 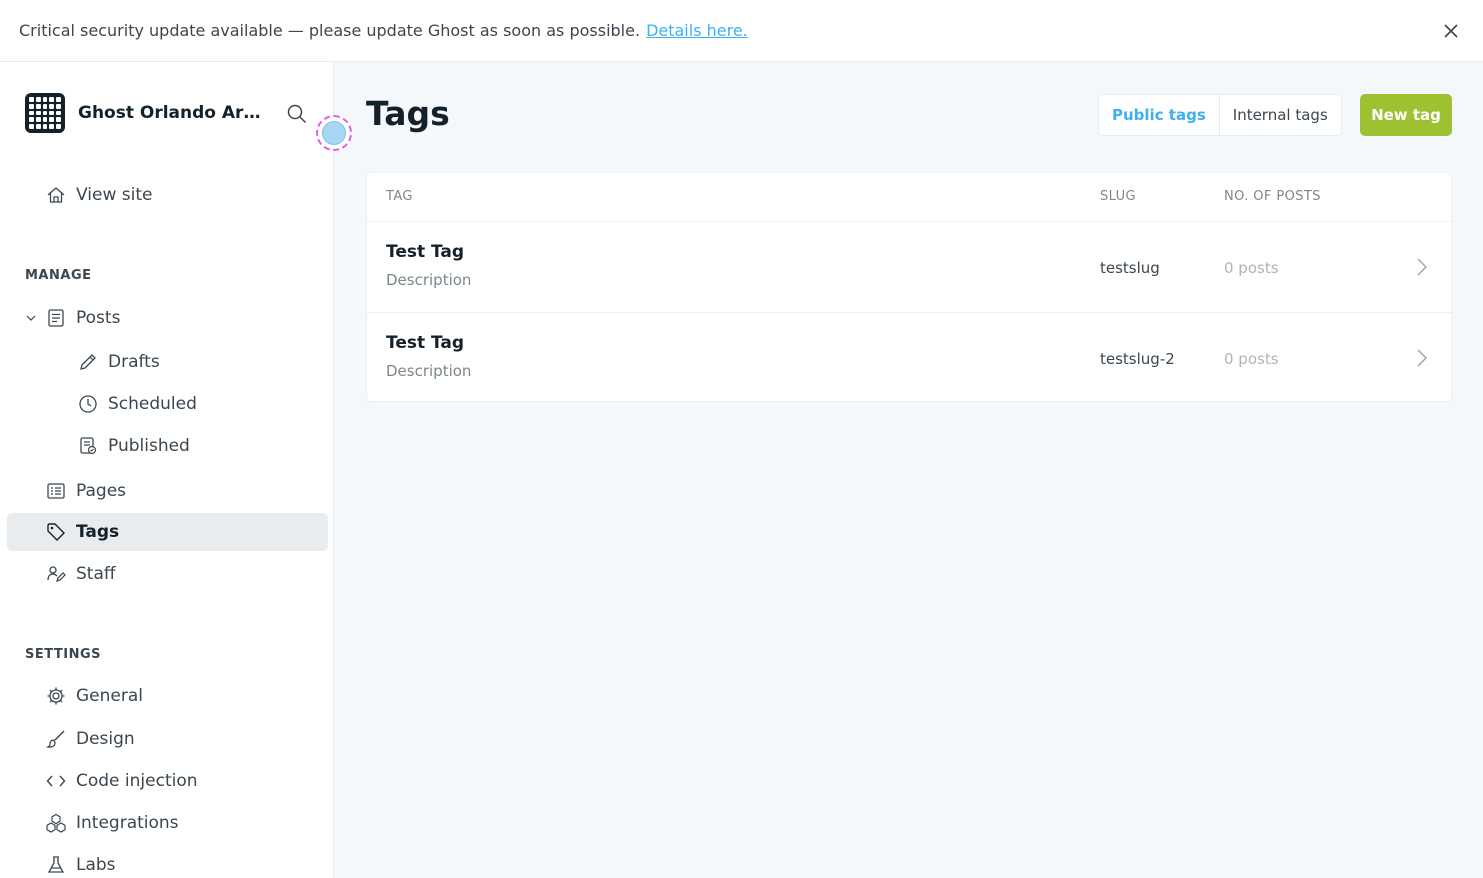 What do you see at coordinates (56, 574) in the screenshot?
I see `staff-icon` at bounding box center [56, 574].